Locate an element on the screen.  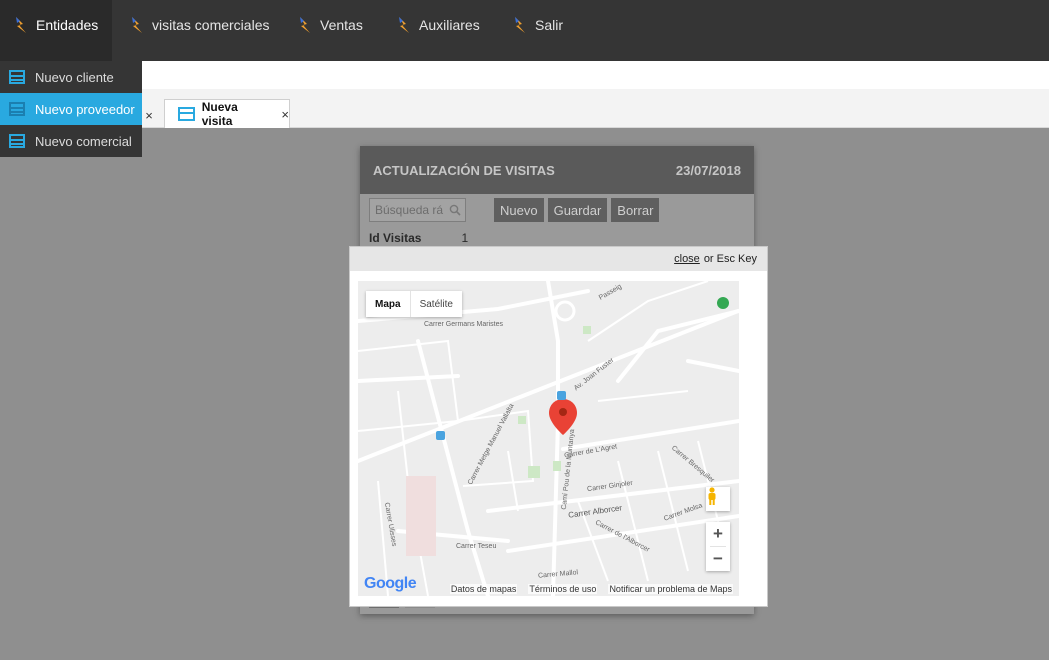
modal-top-bar: close or Esc Key is located at coordinates (558, 259).